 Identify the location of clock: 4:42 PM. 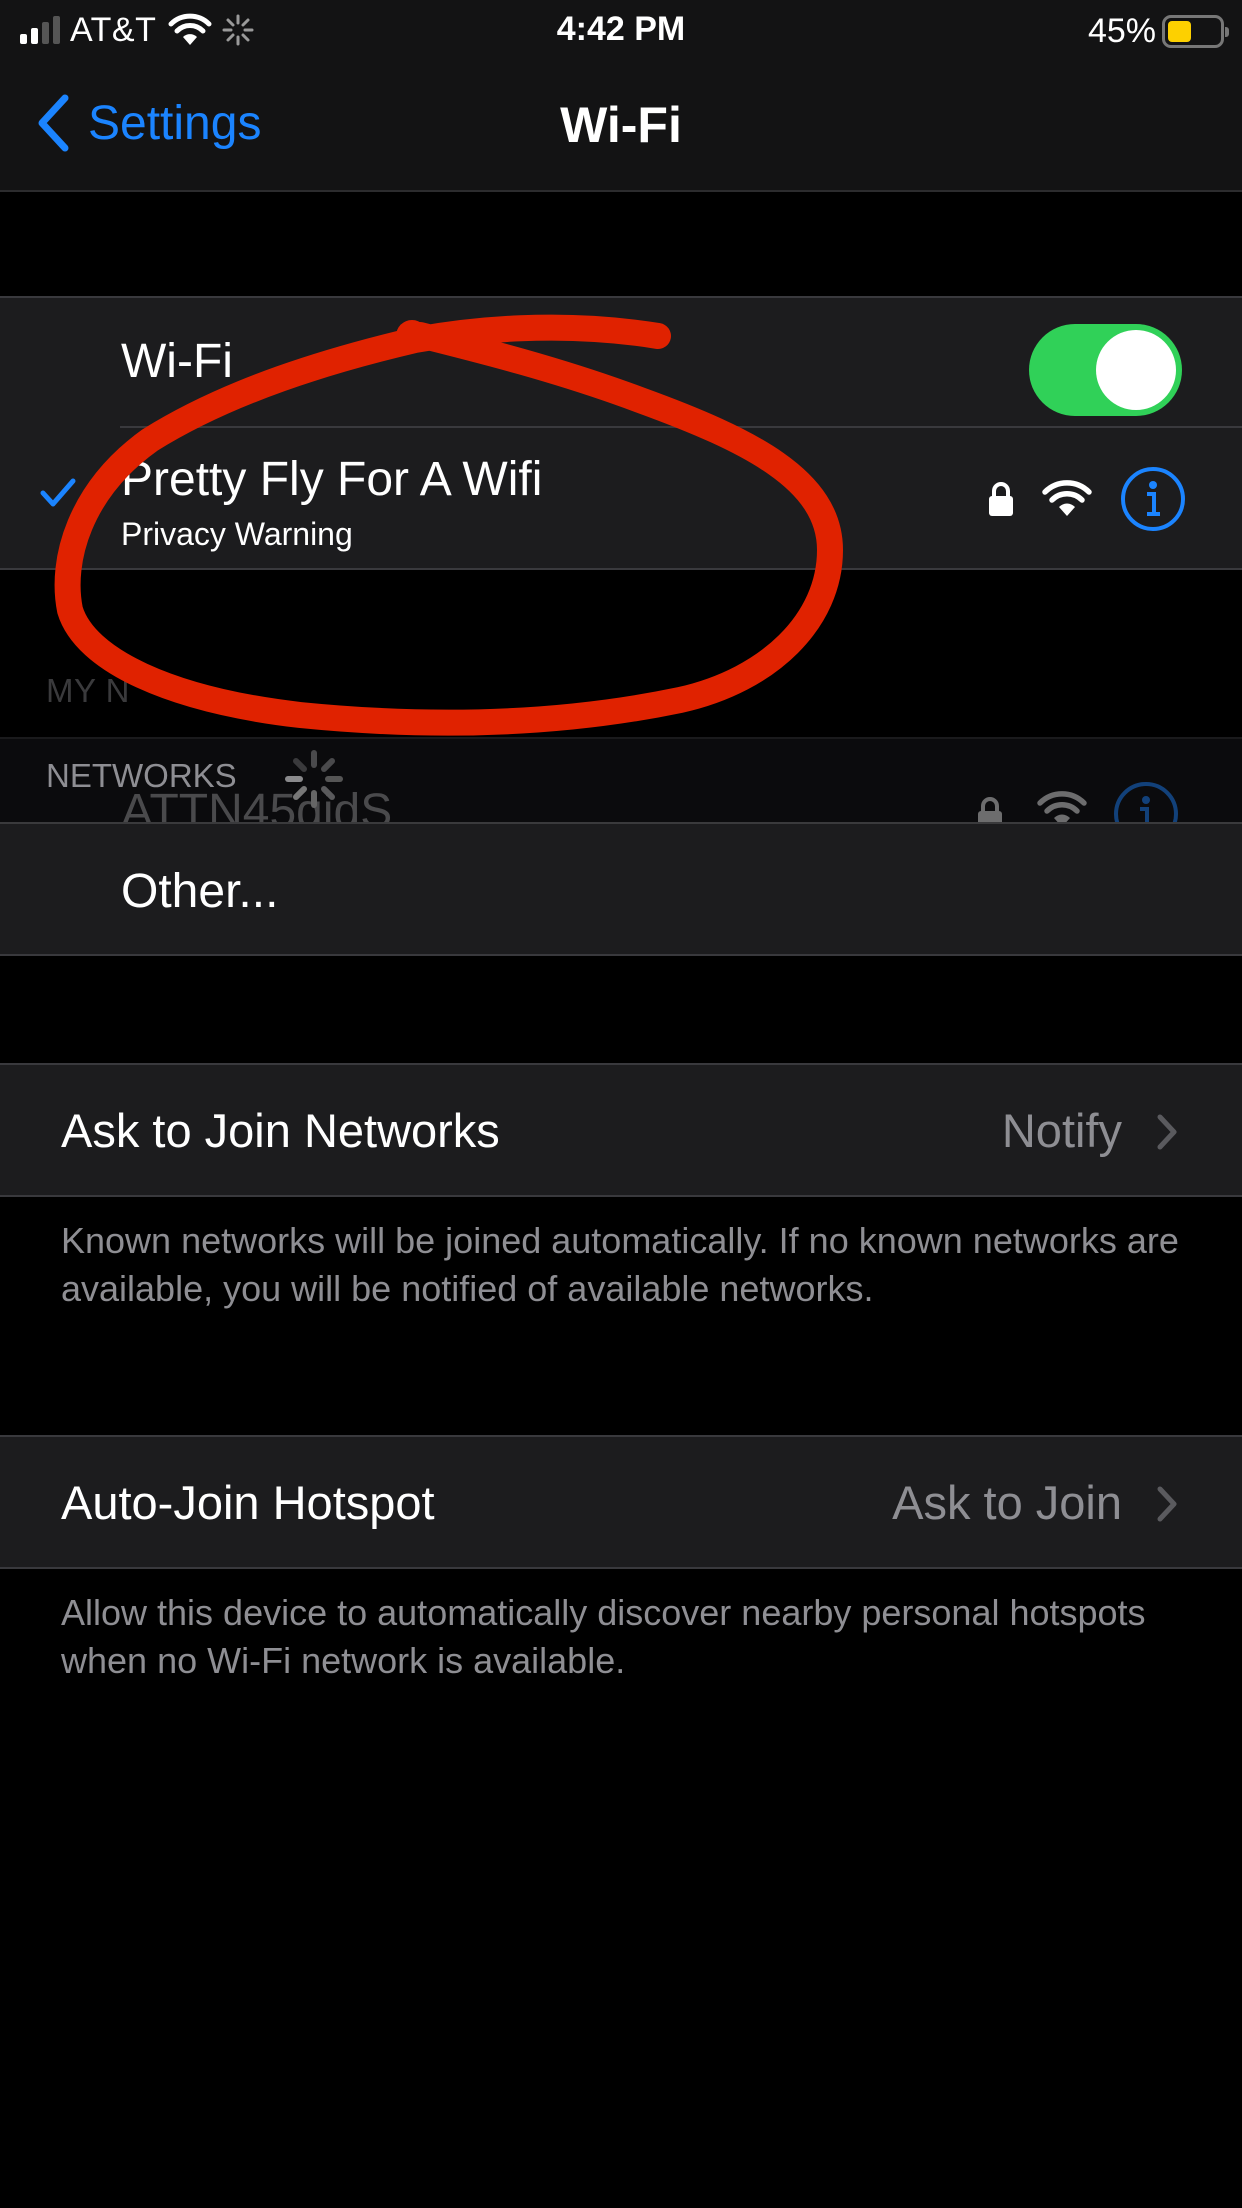
(621, 29).